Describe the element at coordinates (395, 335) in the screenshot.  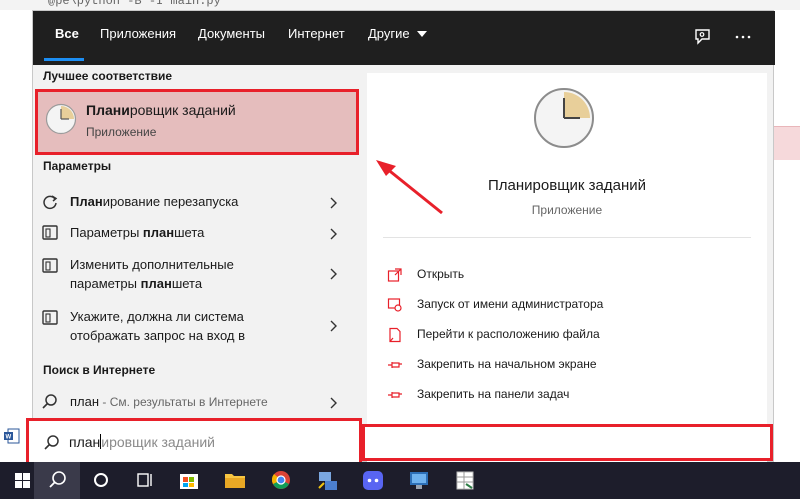
I see `file-location-icon` at that location.